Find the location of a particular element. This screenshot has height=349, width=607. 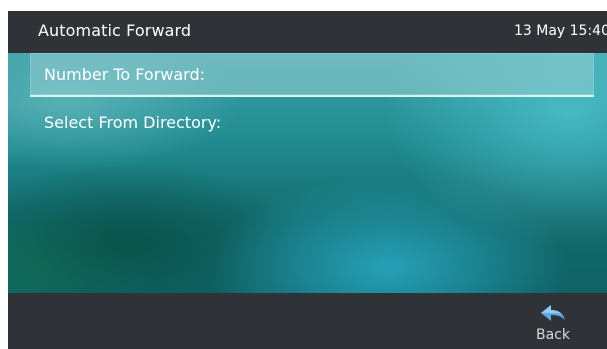

date-time: 13 May 15:40 is located at coordinates (560, 31).